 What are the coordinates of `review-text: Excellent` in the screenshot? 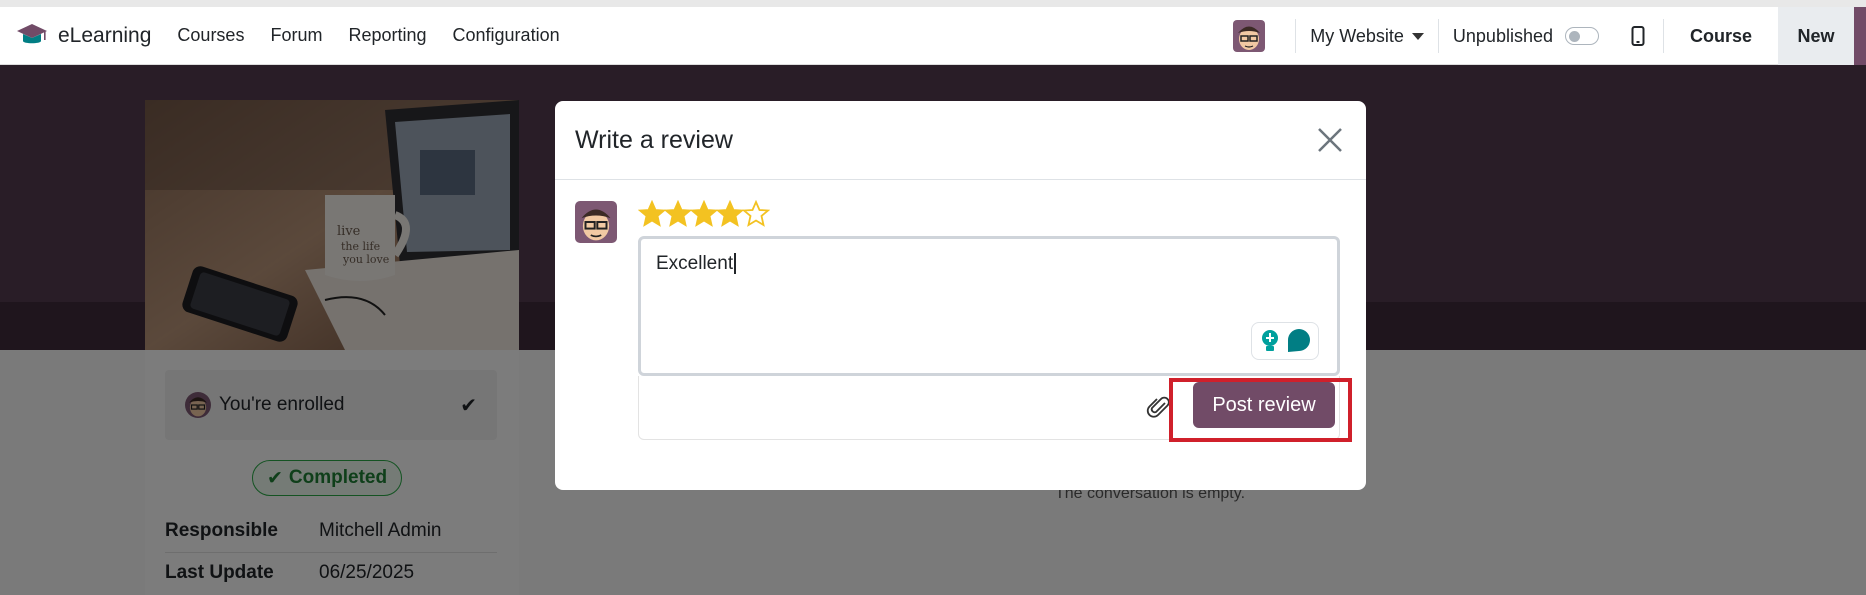 It's located at (695, 263).